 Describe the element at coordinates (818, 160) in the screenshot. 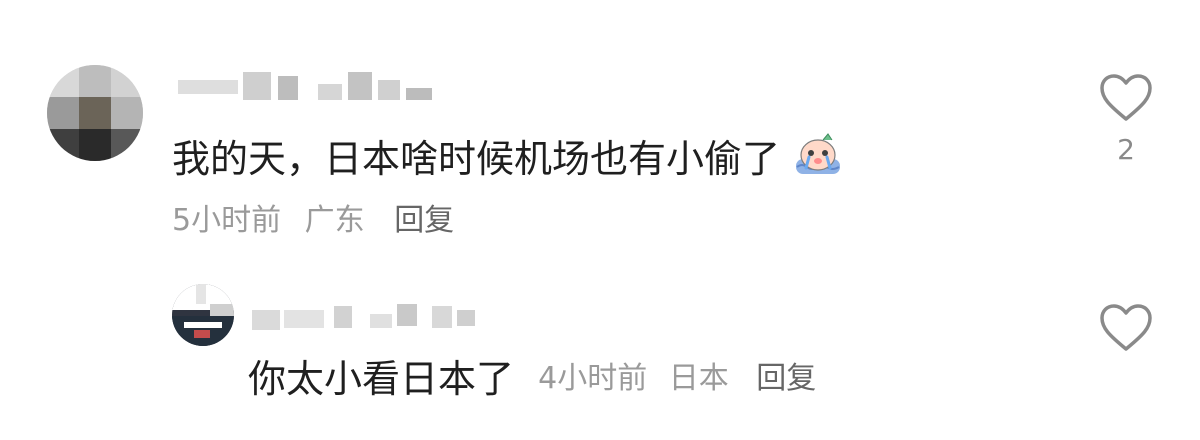

I see `crying-face-emoji-icon` at that location.